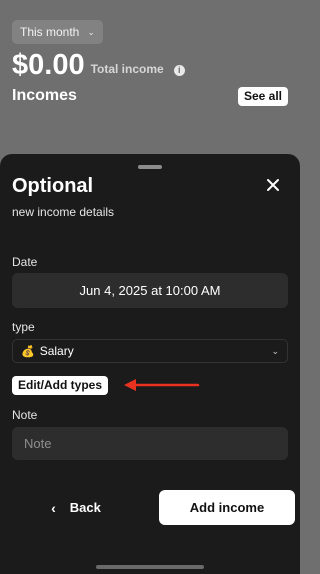 Image resolution: width=320 pixels, height=574 pixels. What do you see at coordinates (48, 65) in the screenshot?
I see `total-income-amount: $0.00` at bounding box center [48, 65].